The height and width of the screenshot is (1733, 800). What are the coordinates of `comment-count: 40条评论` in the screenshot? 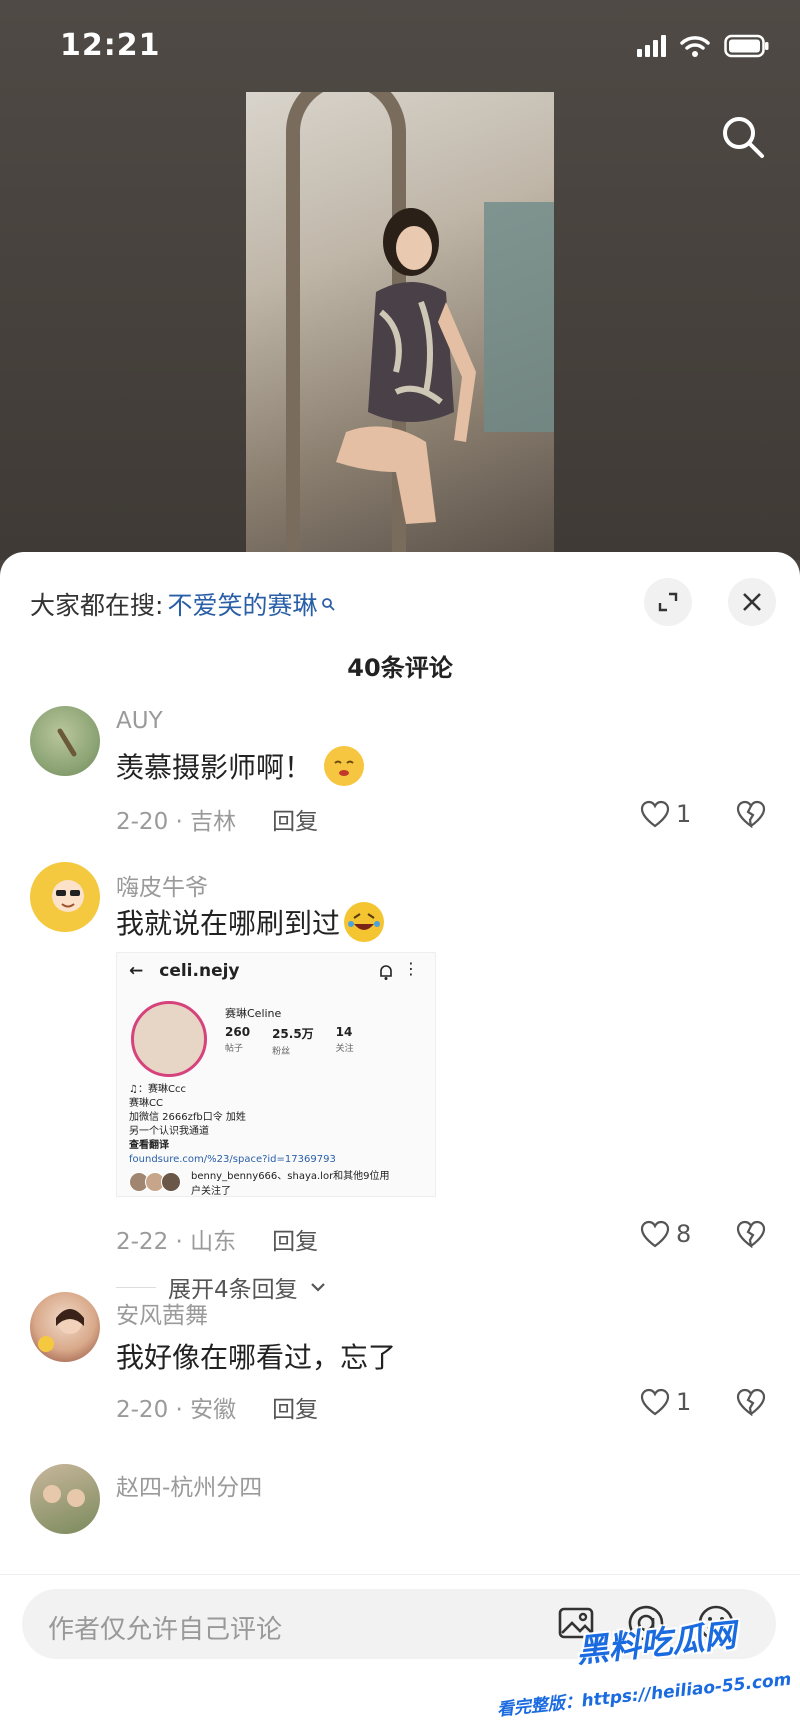 It's located at (400, 668).